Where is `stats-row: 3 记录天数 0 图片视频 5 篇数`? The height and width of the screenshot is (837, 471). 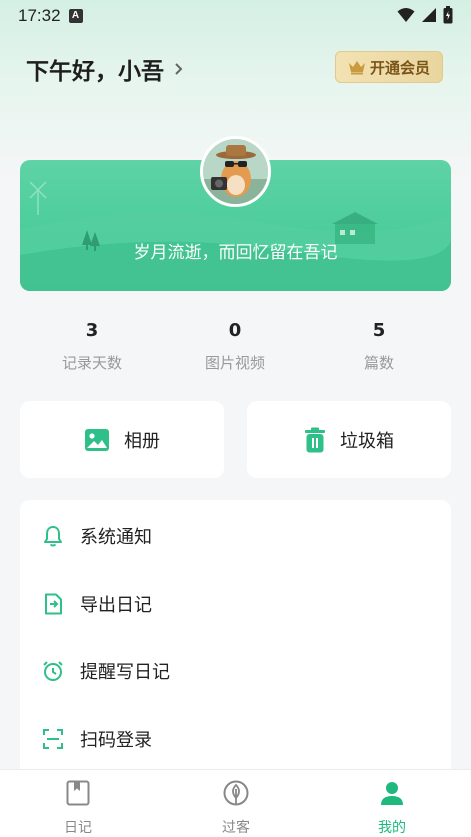
stats-row: 3 记录天数 0 图片视频 5 篇数 is located at coordinates (235, 348).